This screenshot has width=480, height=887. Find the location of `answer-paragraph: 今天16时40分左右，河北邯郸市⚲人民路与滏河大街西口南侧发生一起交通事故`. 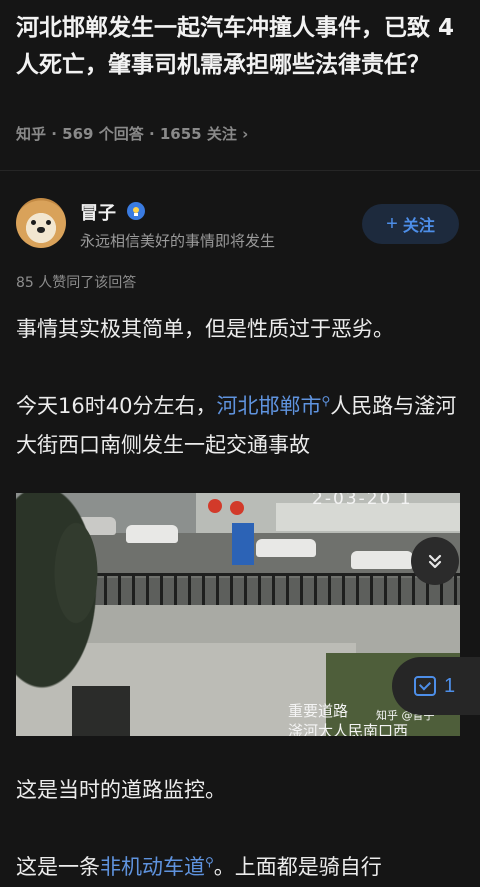

answer-paragraph: 今天16时40分左右，河北邯郸市⚲人民路与滏河大街西口南侧发生一起交通事故 is located at coordinates (236, 425).